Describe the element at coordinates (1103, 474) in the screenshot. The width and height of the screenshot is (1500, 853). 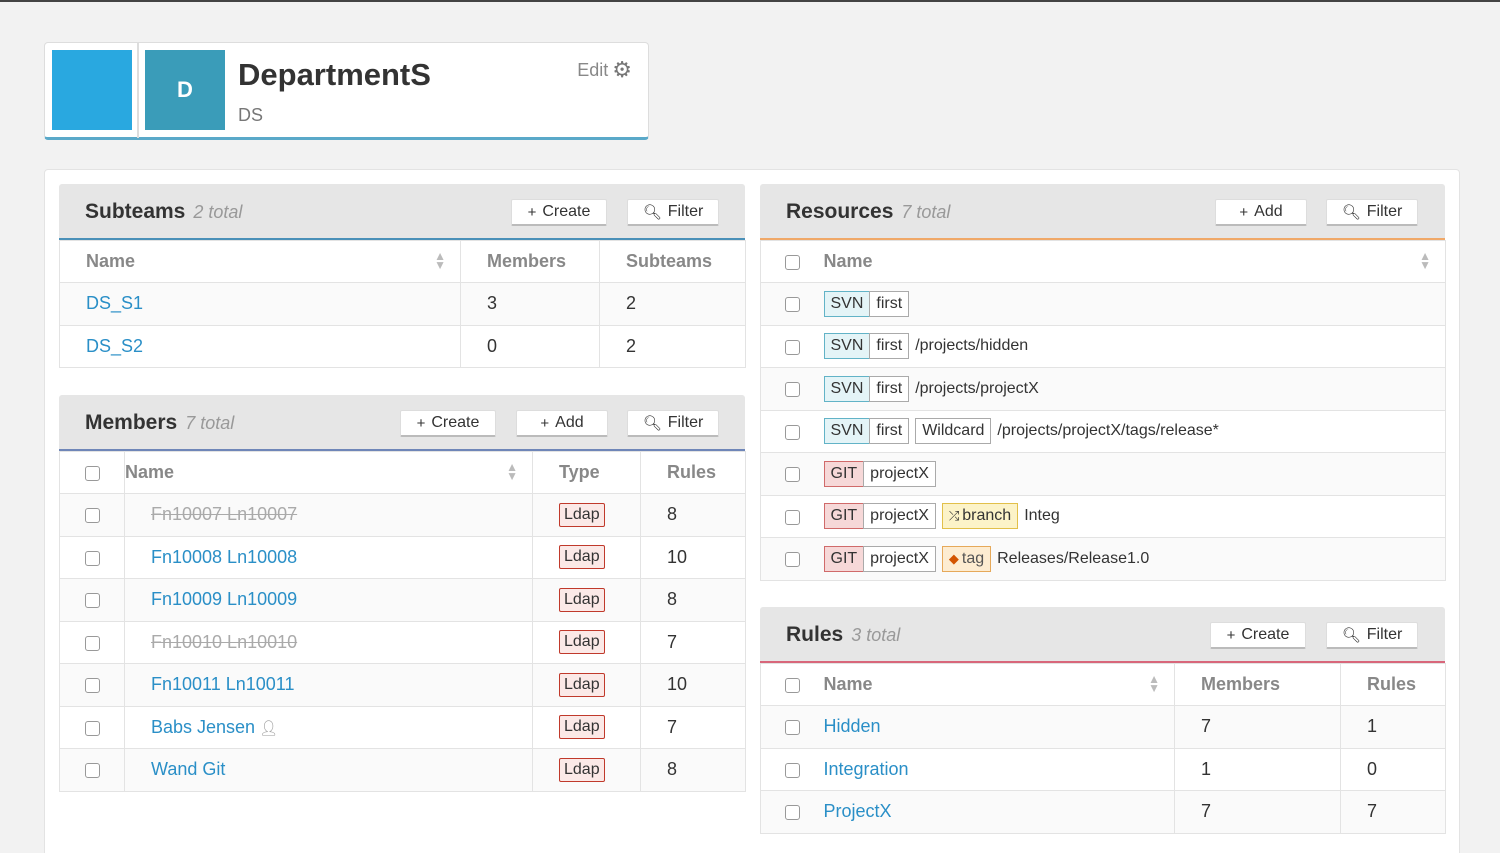
I see `table-row: GIT projectX` at that location.